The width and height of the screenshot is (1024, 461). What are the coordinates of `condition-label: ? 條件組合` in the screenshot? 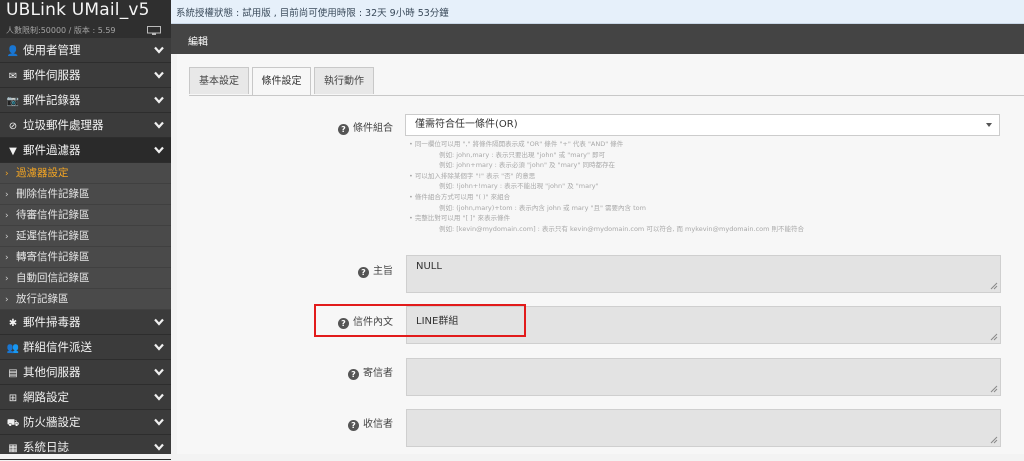 It's located at (355, 127).